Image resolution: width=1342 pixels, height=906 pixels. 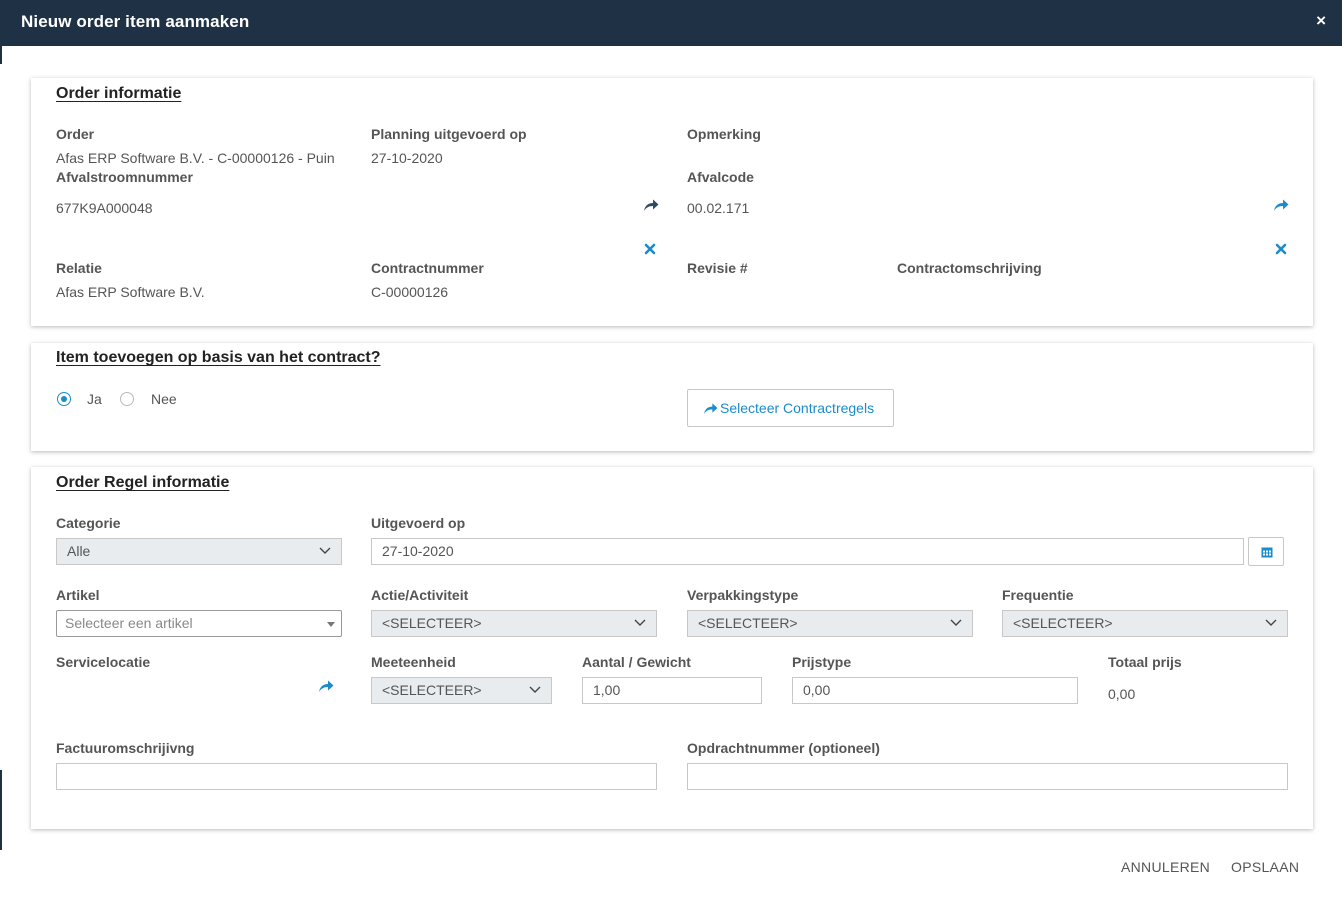 I want to click on afvalcode-value: 00.02.171, so click(x=718, y=208).